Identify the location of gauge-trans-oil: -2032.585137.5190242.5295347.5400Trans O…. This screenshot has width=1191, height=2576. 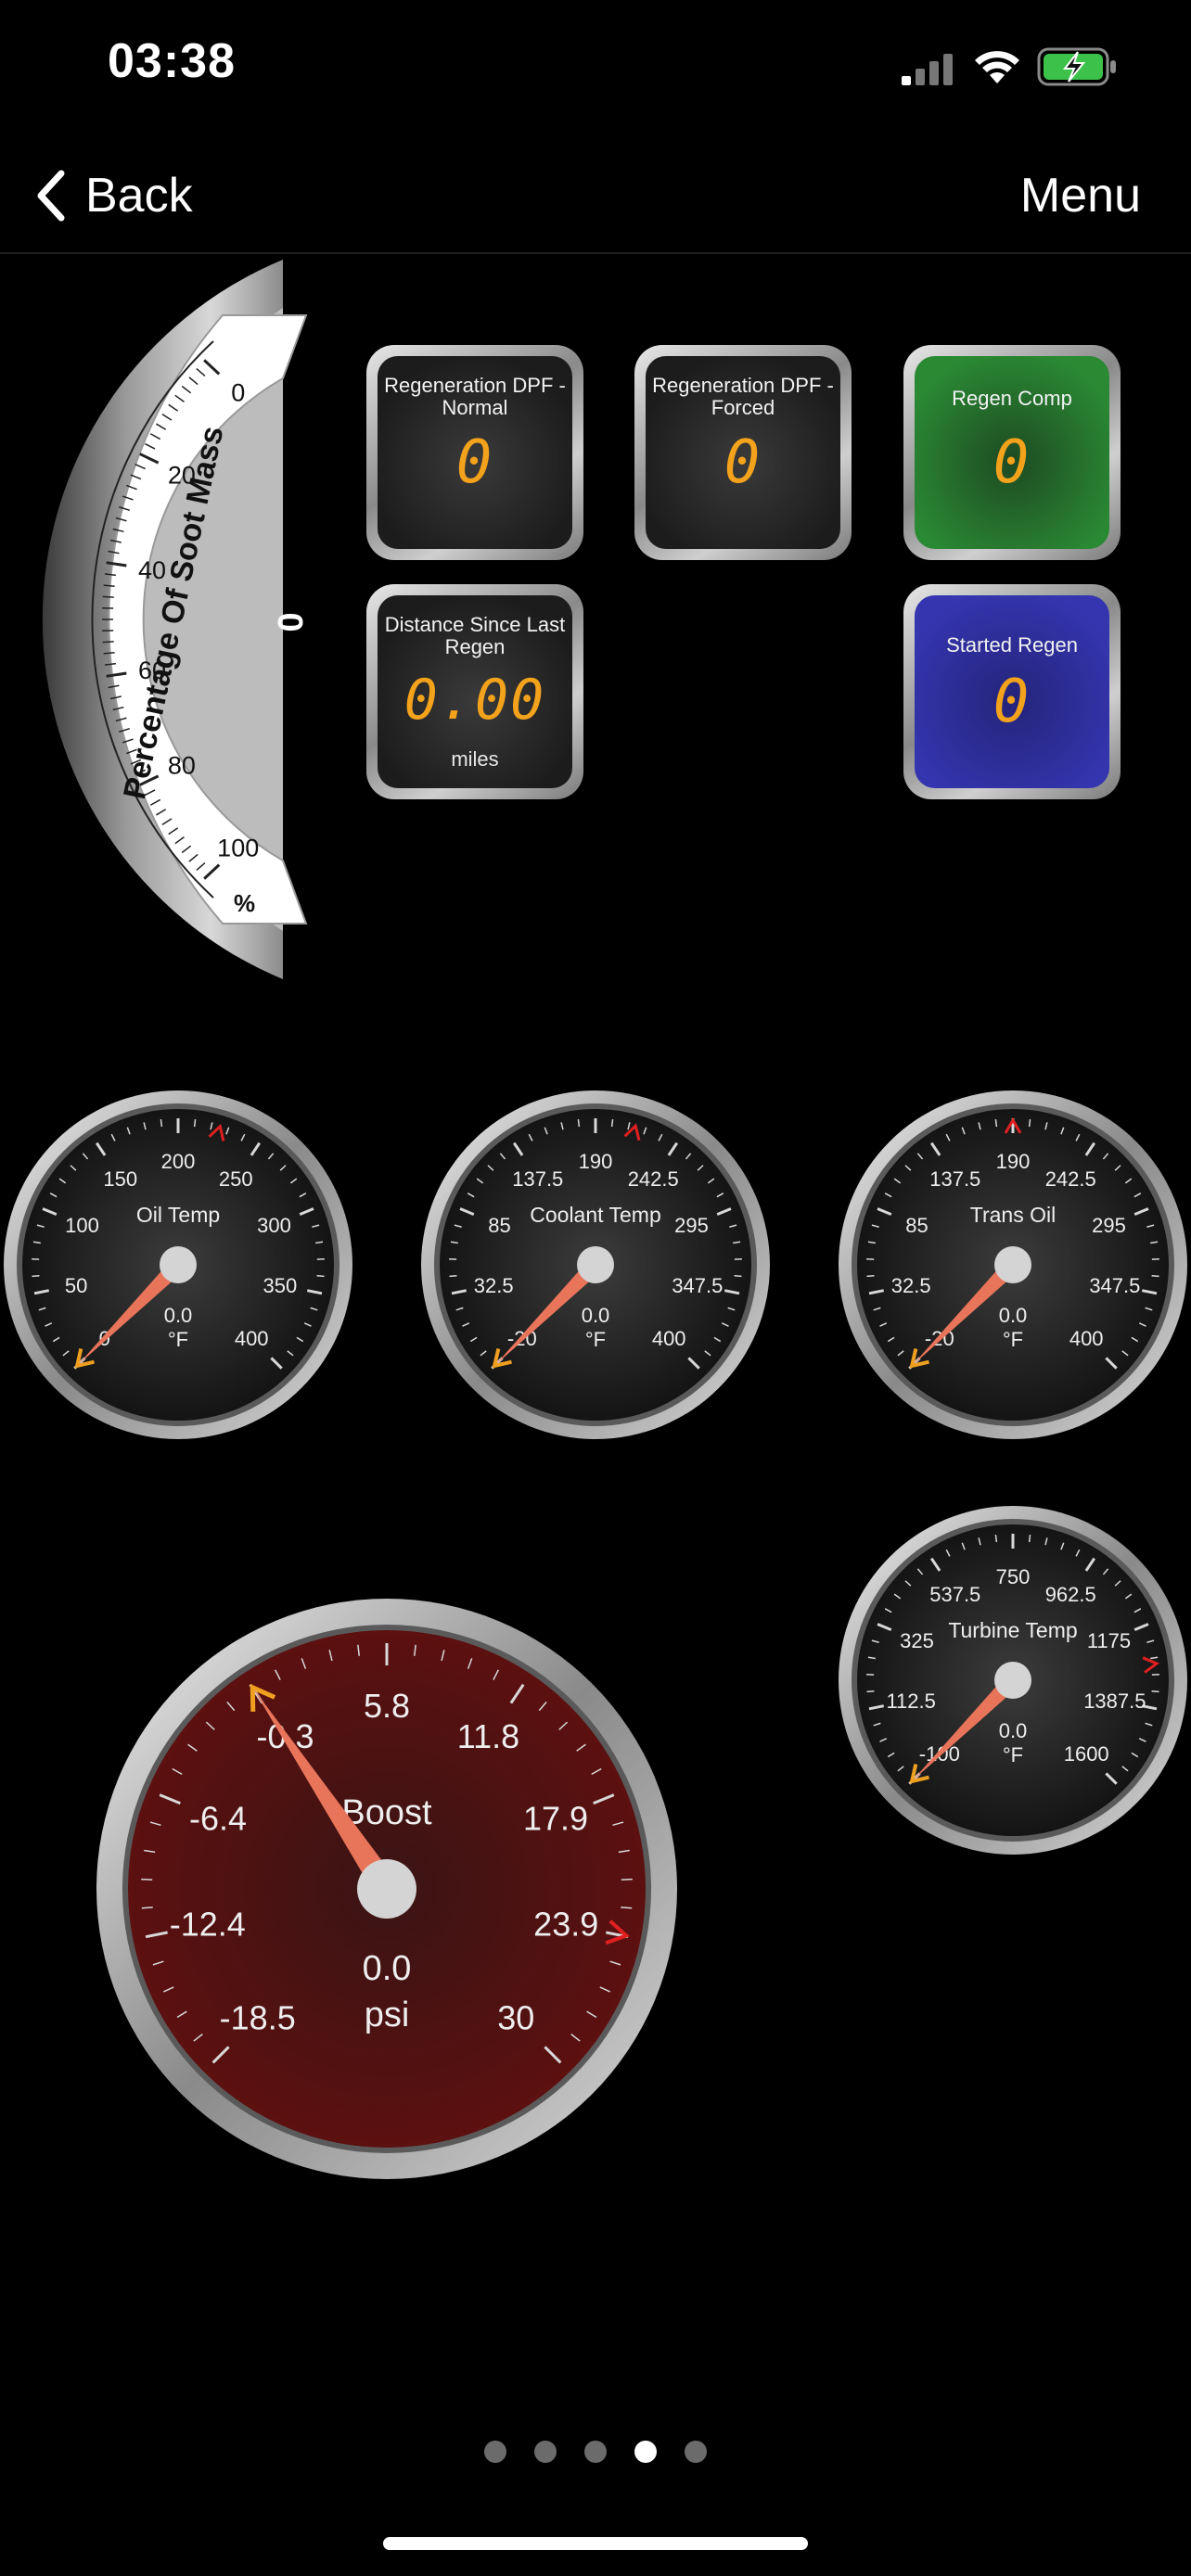
(1013, 1265).